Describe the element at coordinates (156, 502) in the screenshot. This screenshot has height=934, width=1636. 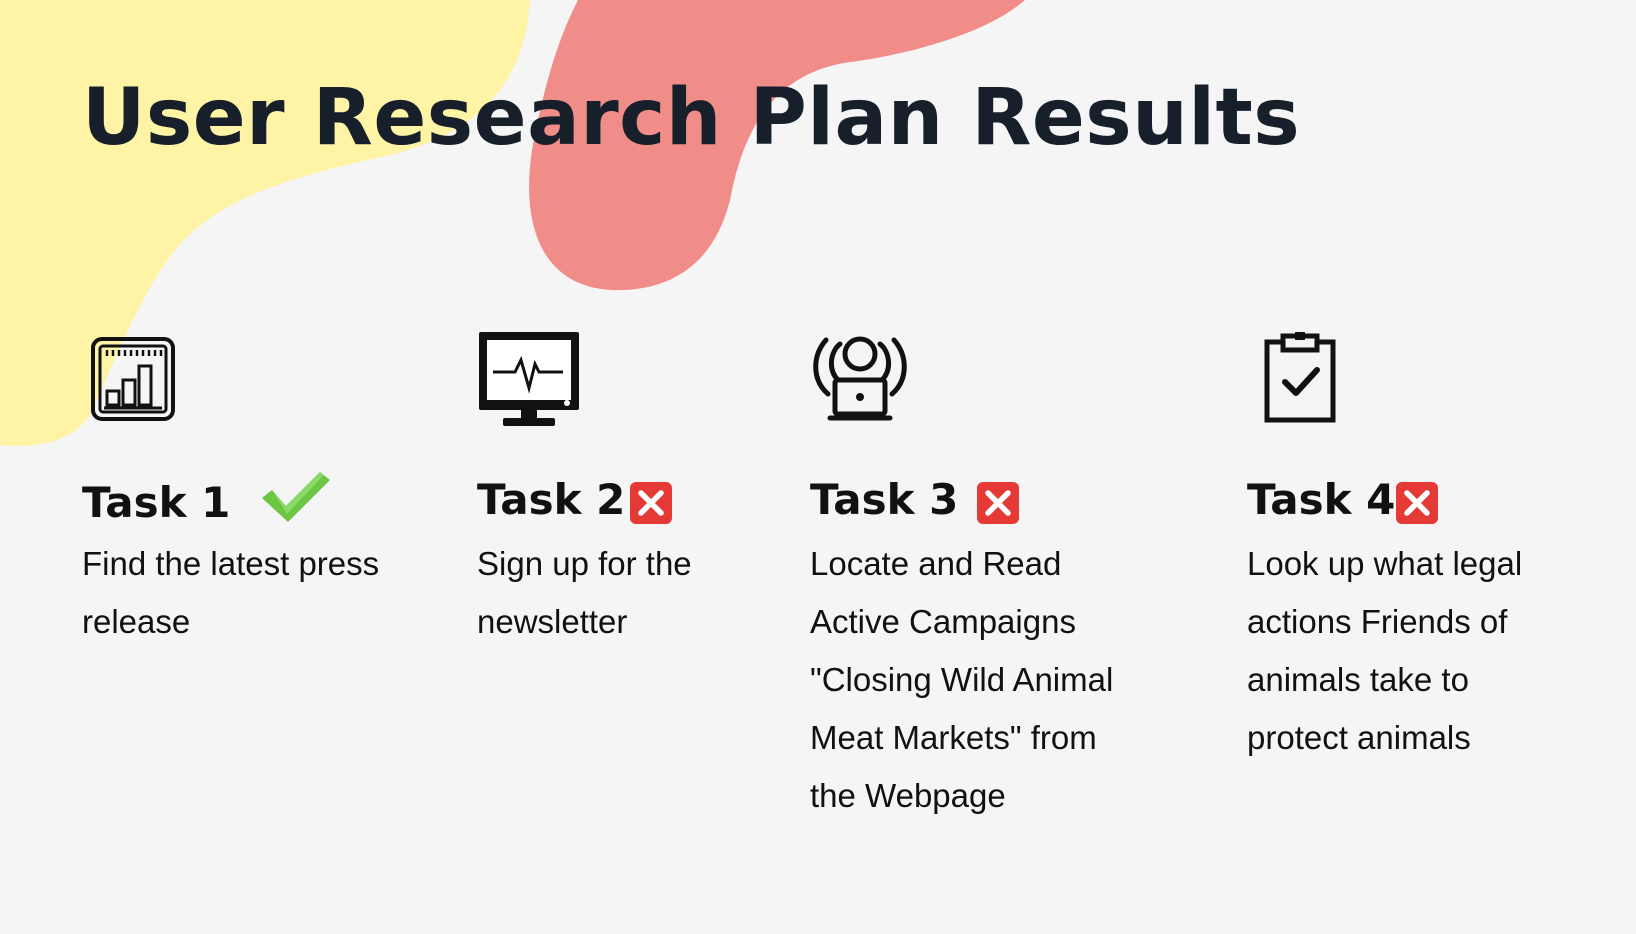
I see `task-label: Task 1` at that location.